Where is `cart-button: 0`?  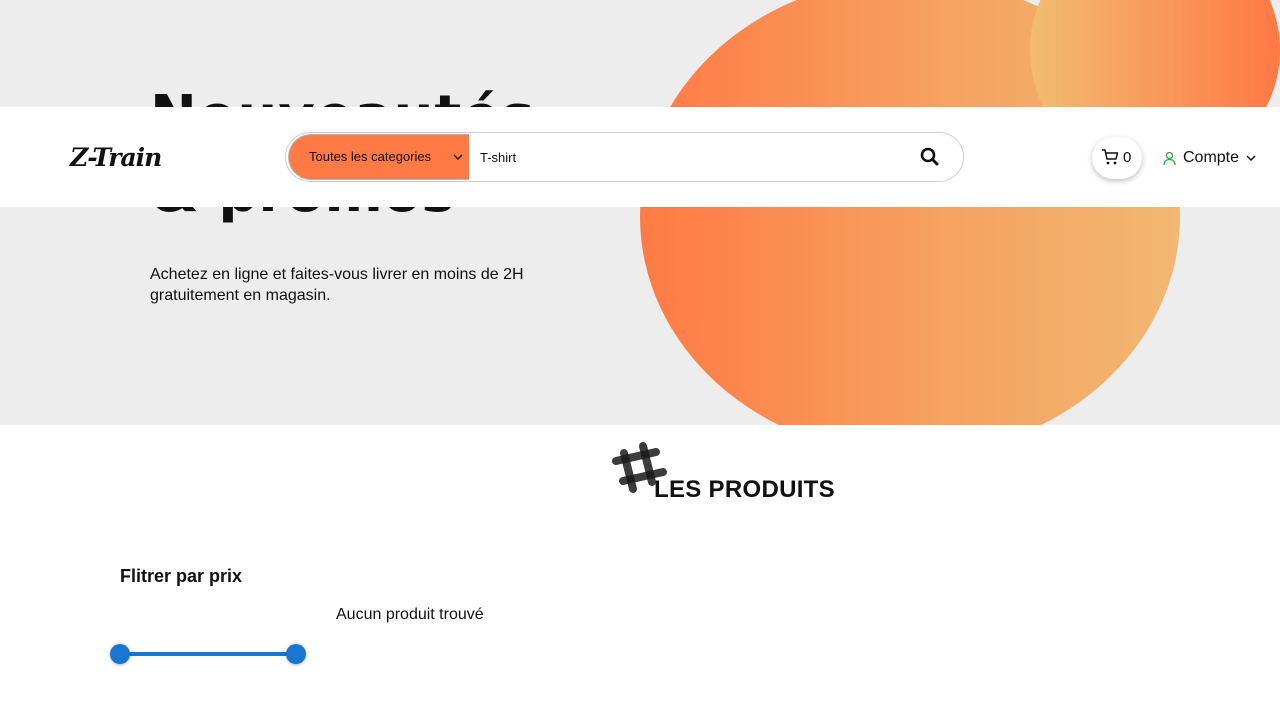
cart-button: 0 is located at coordinates (1117, 158).